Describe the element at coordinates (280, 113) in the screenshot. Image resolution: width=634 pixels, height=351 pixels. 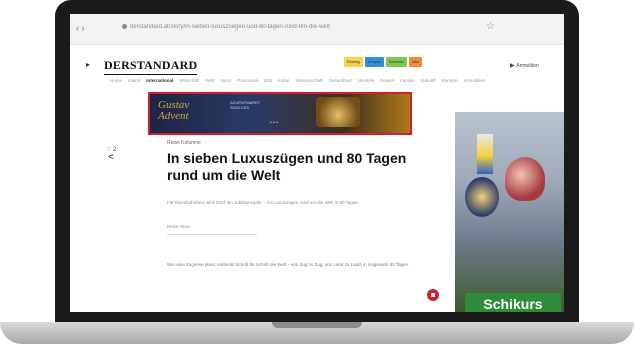
I see `banner-ad: Gustav Advent ADVENTMARKT SCHLOSS • • •` at that location.